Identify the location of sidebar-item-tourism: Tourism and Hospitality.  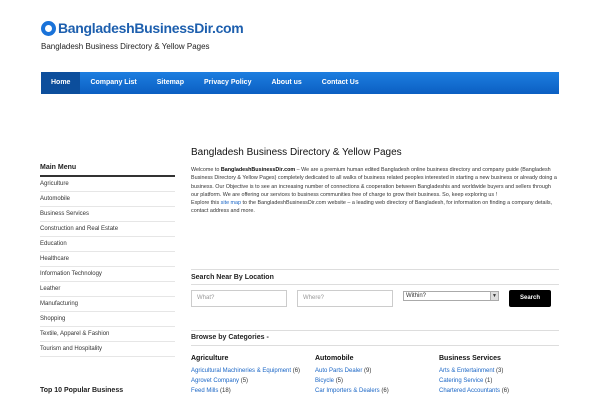
(107, 349).